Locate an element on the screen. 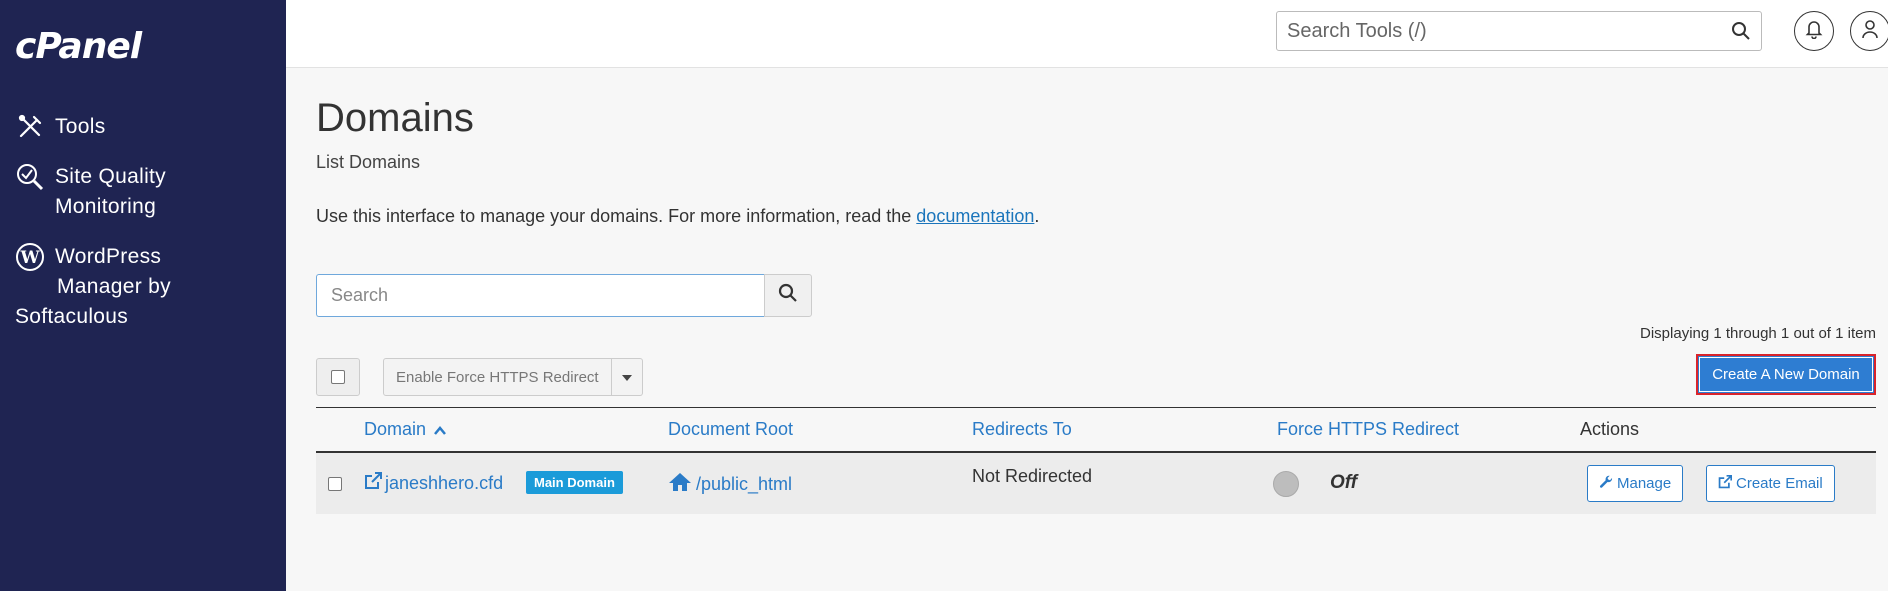 This screenshot has height=591, width=1888. select-all-checkbox is located at coordinates (338, 377).